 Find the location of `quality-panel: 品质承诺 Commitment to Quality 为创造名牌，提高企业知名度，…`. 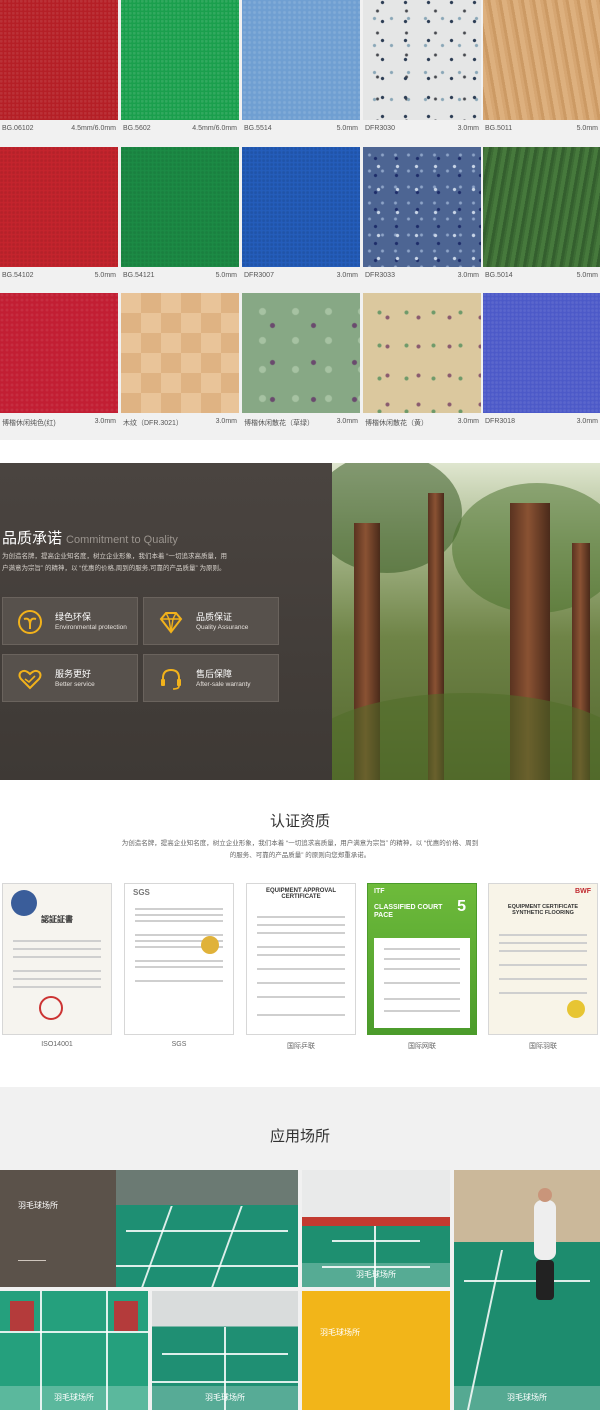

quality-panel: 品质承诺 Commitment to Quality 为创造名牌，提高企业知名度，… is located at coordinates (166, 621).